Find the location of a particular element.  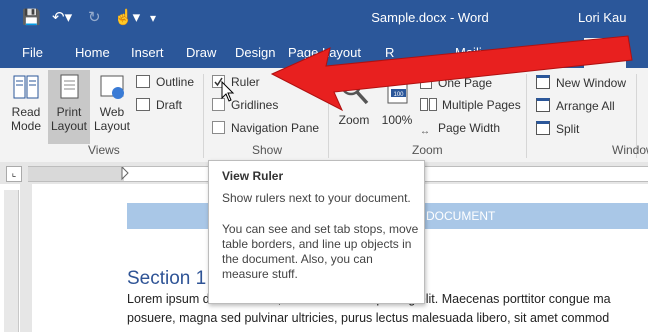

split-button: Split is located at coordinates (557, 128).